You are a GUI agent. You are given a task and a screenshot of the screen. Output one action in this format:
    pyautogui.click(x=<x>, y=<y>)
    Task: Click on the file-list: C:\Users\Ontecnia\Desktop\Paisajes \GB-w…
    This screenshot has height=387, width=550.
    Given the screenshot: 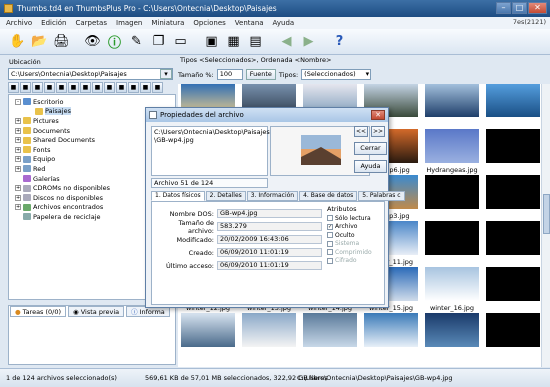 What is the action you would take?
    pyautogui.click(x=210, y=151)
    